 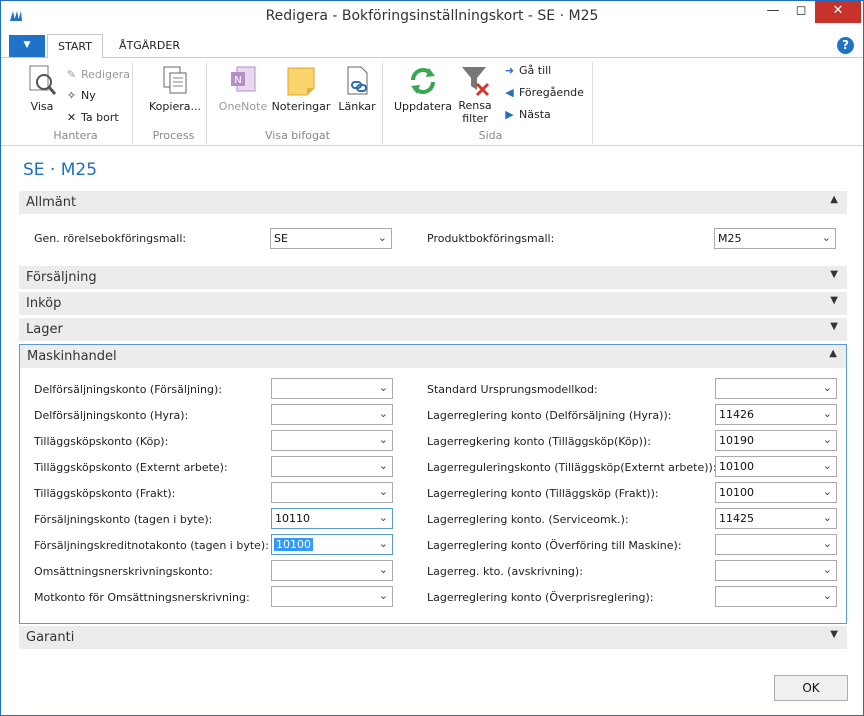 I want to click on field-label: Tilläggsköpskonto (Frakt):, so click(x=105, y=493).